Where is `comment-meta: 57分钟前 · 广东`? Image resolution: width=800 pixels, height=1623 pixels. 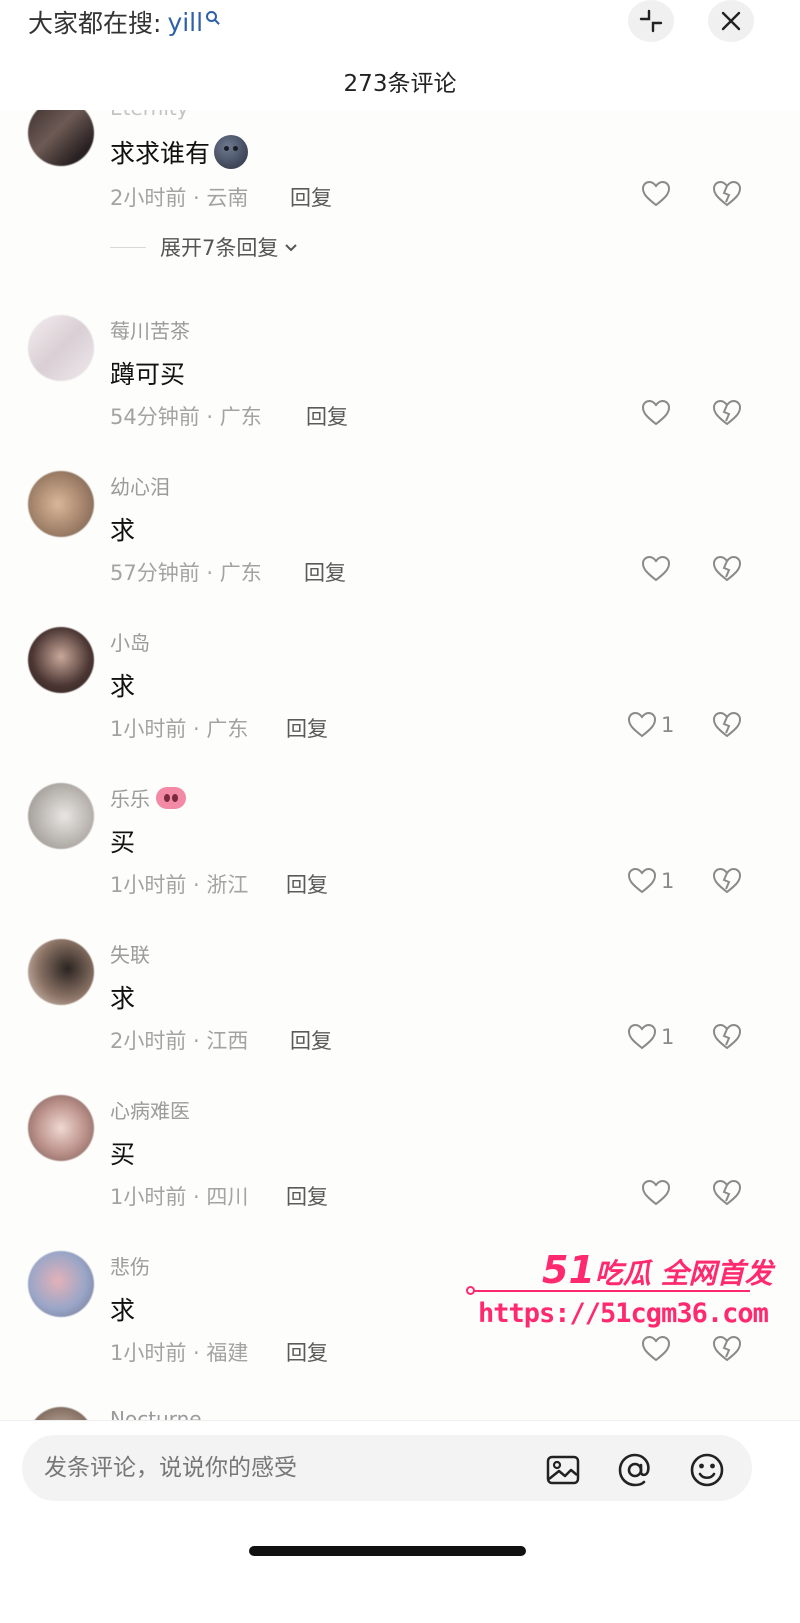
comment-meta: 57分钟前 · 广东 is located at coordinates (186, 573).